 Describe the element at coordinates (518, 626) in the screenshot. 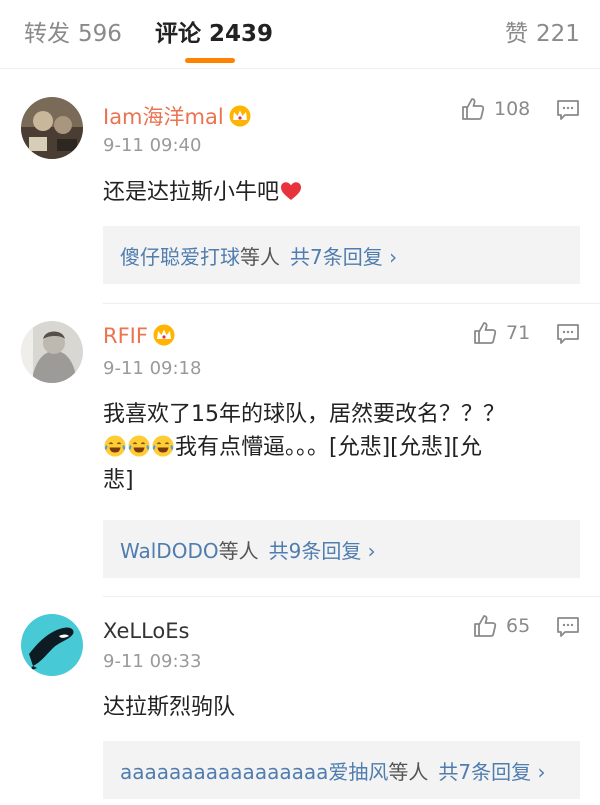

I see `like-count: 65` at that location.